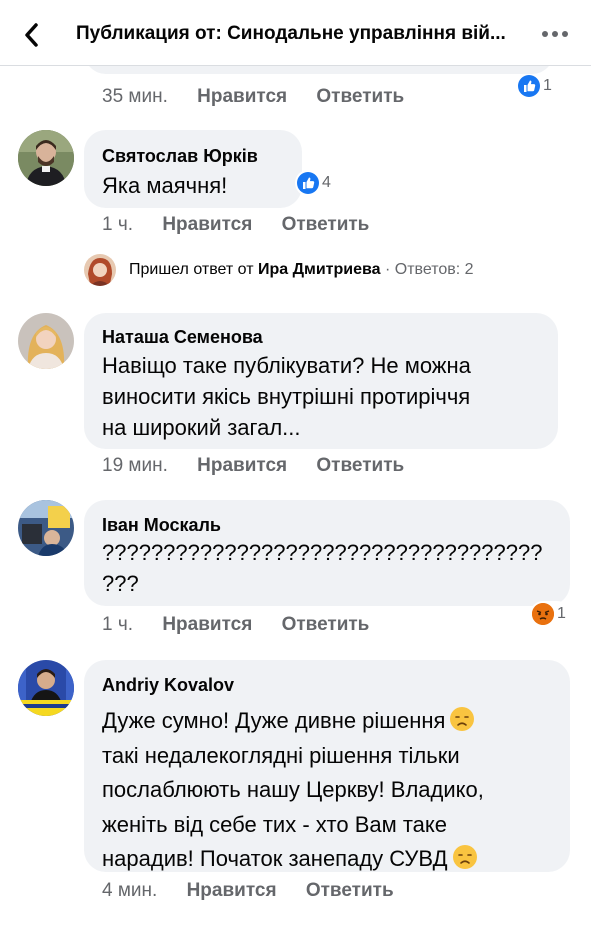  I want to click on comment-text-line: ???, so click(120, 583).